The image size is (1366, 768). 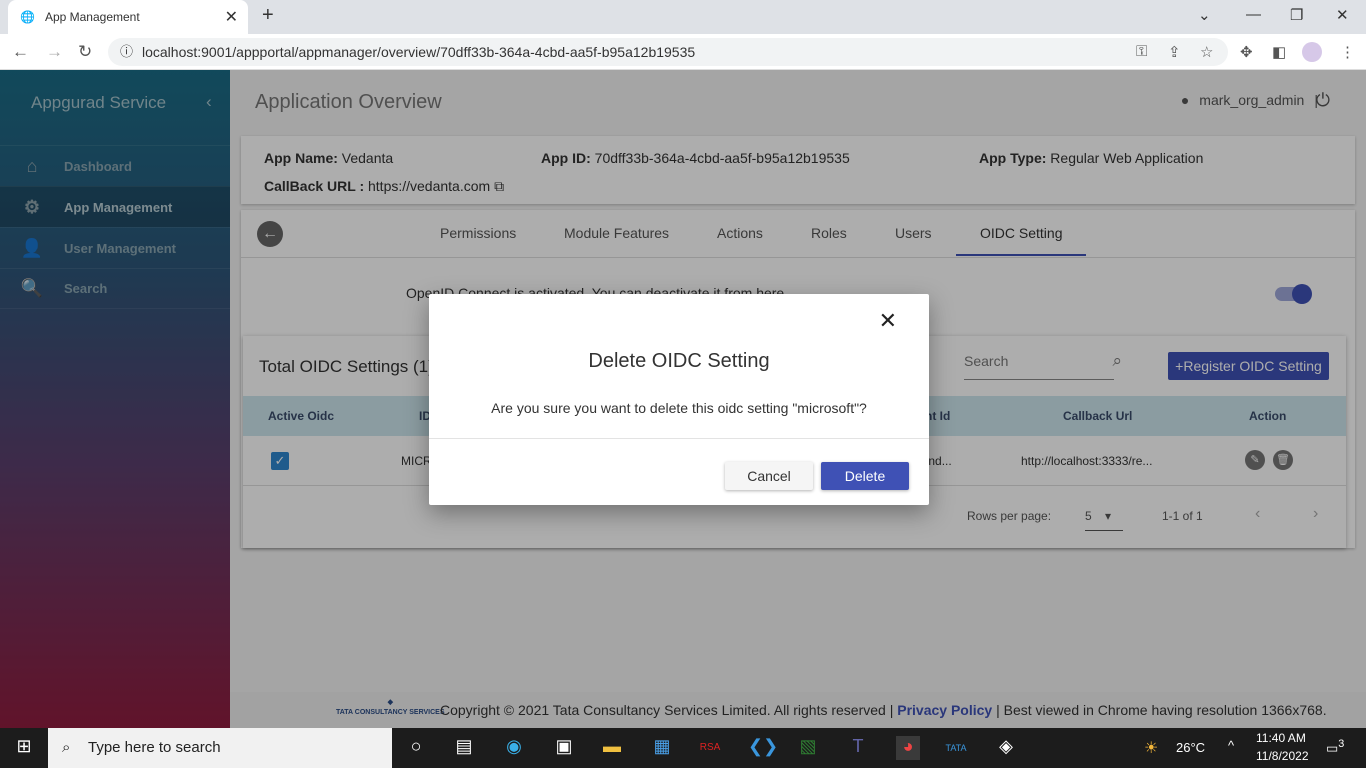 I want to click on tab-title: App Management, so click(x=92, y=17).